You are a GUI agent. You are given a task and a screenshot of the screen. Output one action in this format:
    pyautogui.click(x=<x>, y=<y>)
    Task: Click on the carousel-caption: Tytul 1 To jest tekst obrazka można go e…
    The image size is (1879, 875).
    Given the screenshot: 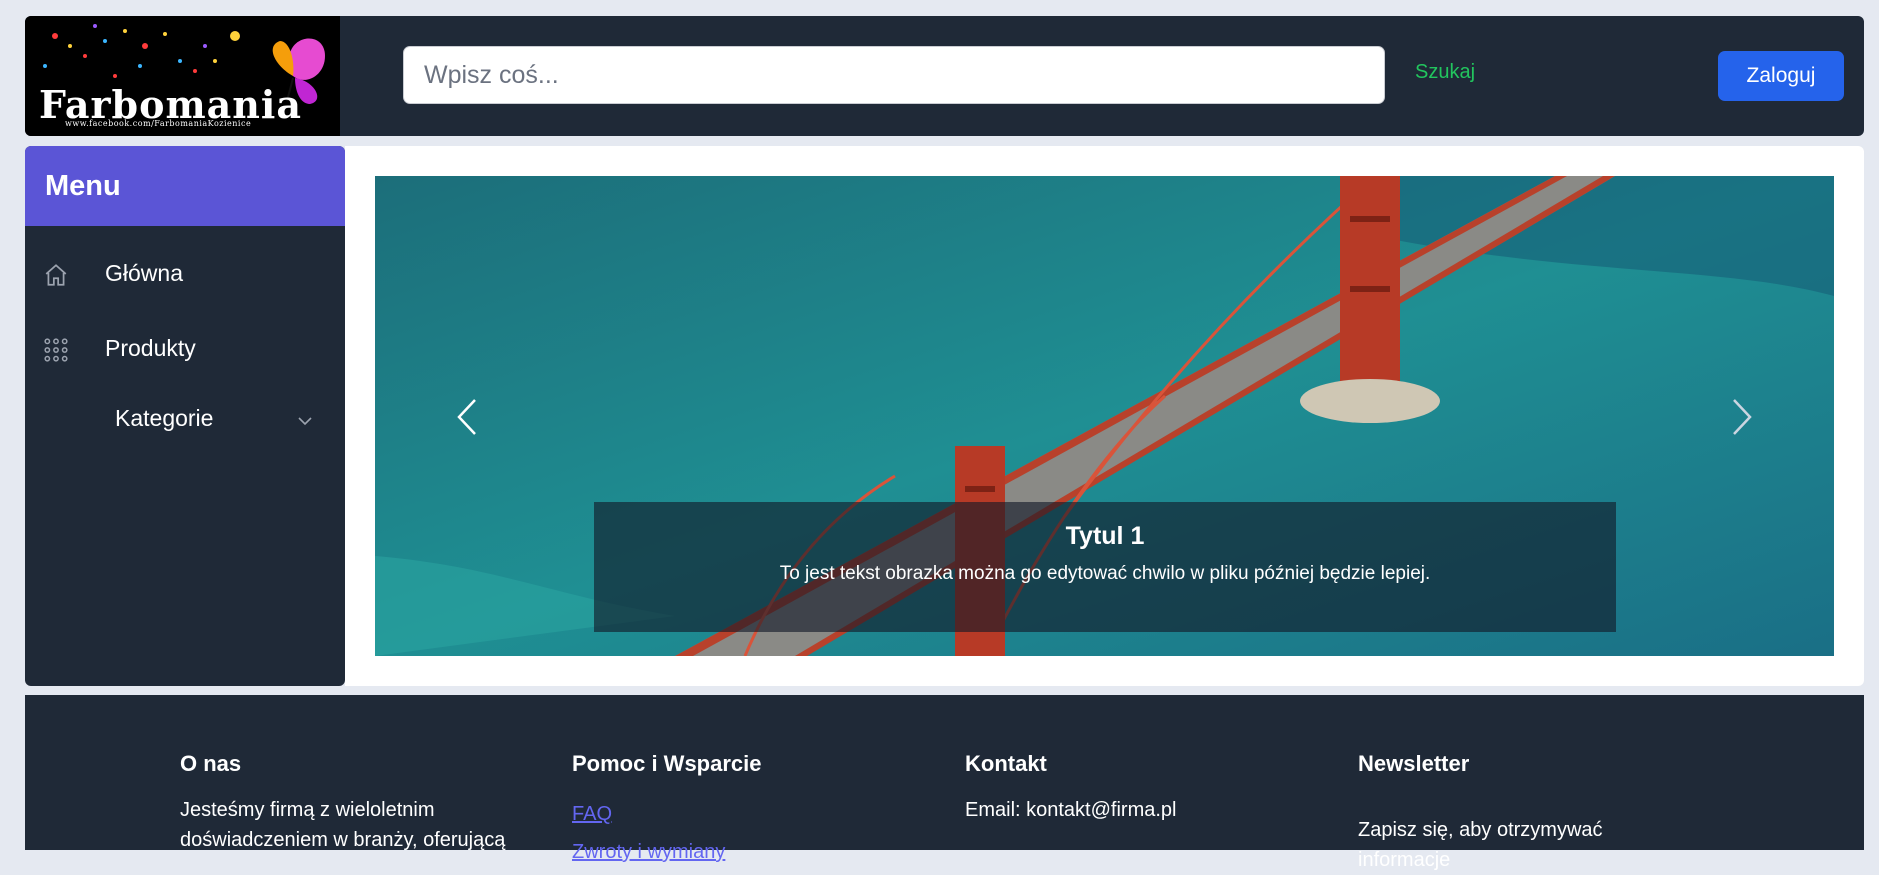 What is the action you would take?
    pyautogui.click(x=1105, y=567)
    